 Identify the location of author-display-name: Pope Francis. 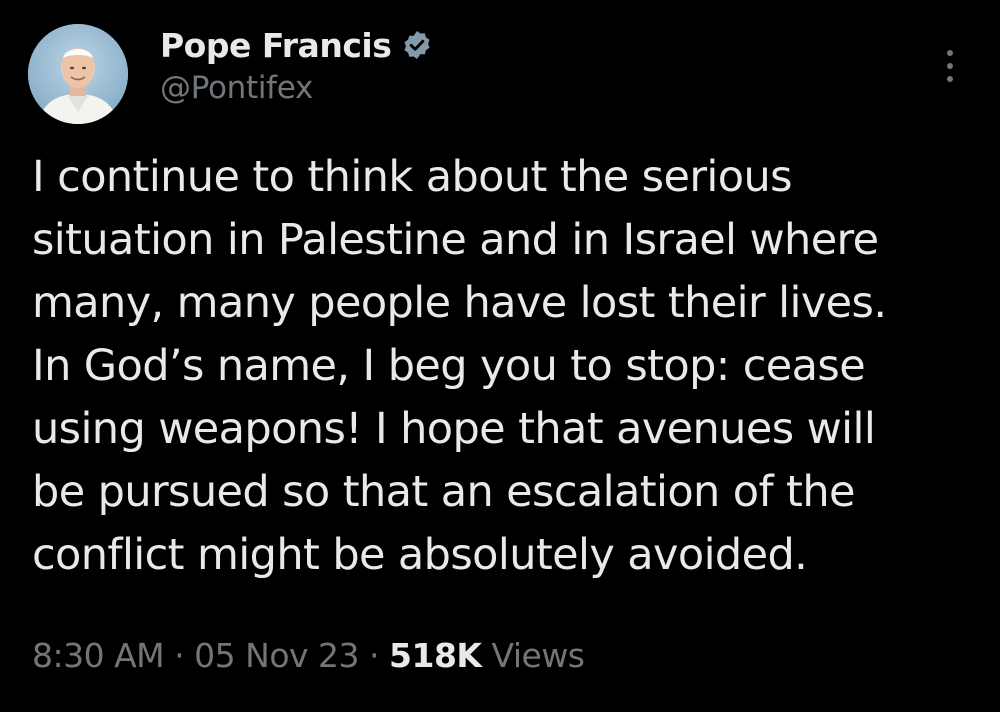
(276, 45).